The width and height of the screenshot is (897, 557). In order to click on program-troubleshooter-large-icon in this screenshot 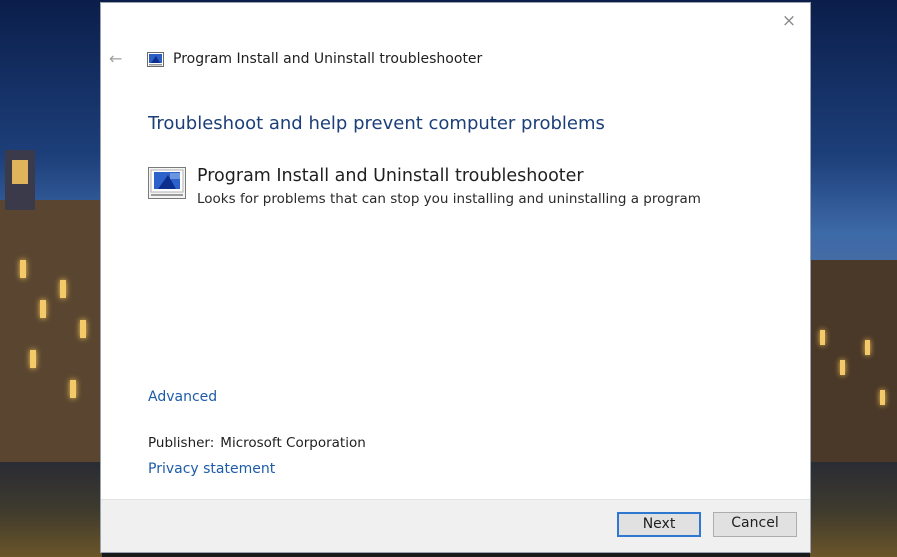, I will do `click(167, 183)`.